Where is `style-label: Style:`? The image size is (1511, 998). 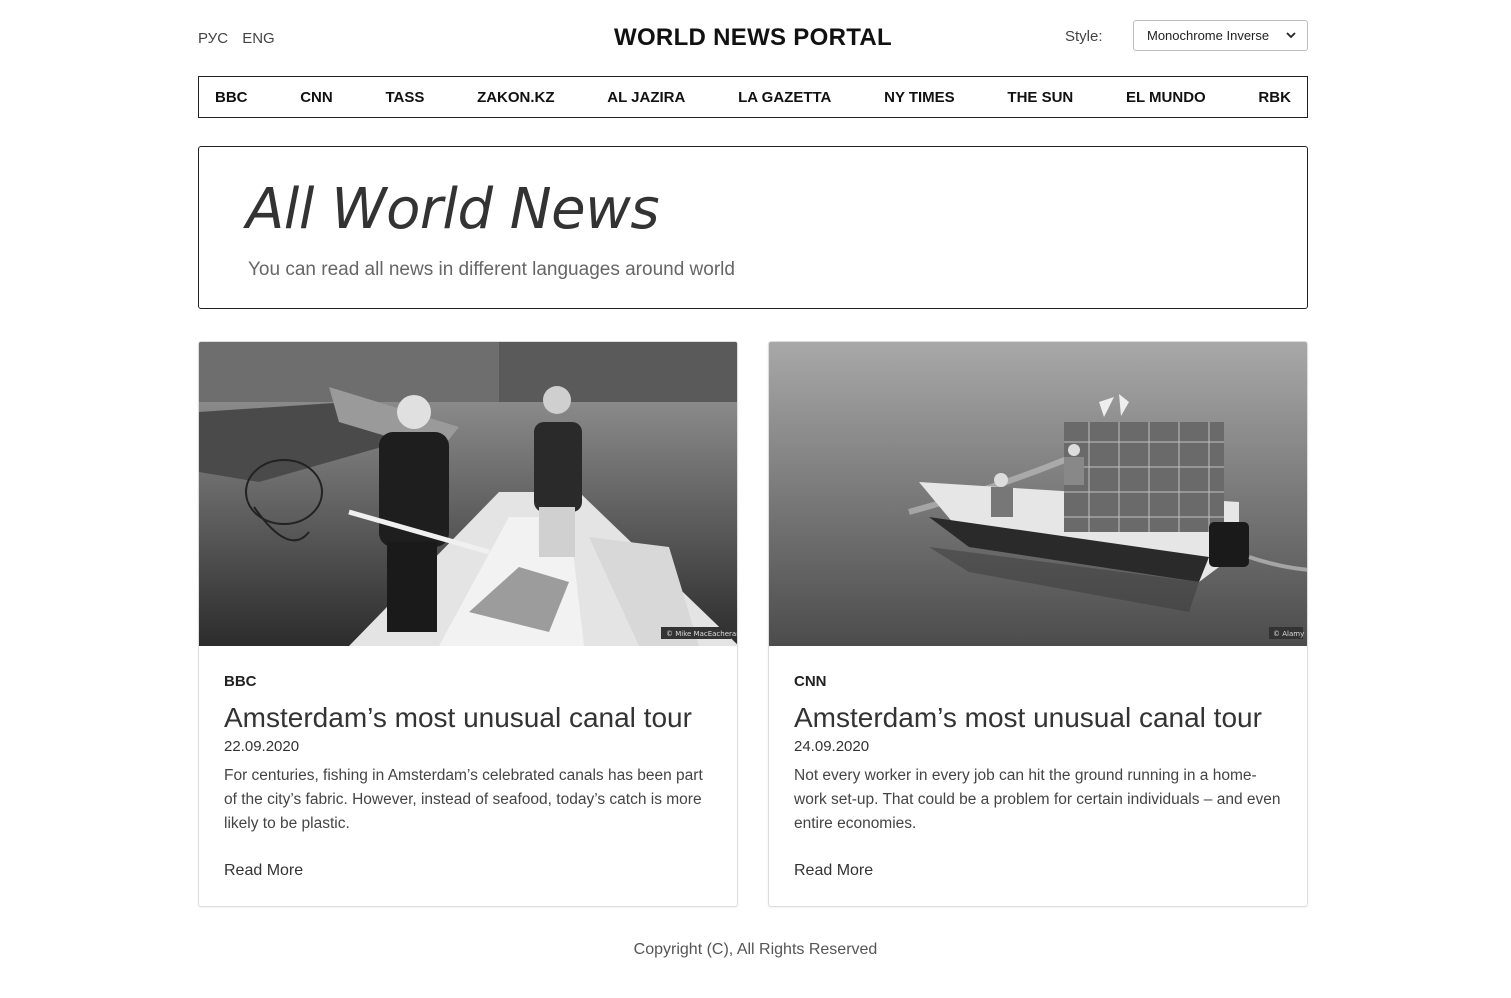 style-label: Style: is located at coordinates (1084, 36).